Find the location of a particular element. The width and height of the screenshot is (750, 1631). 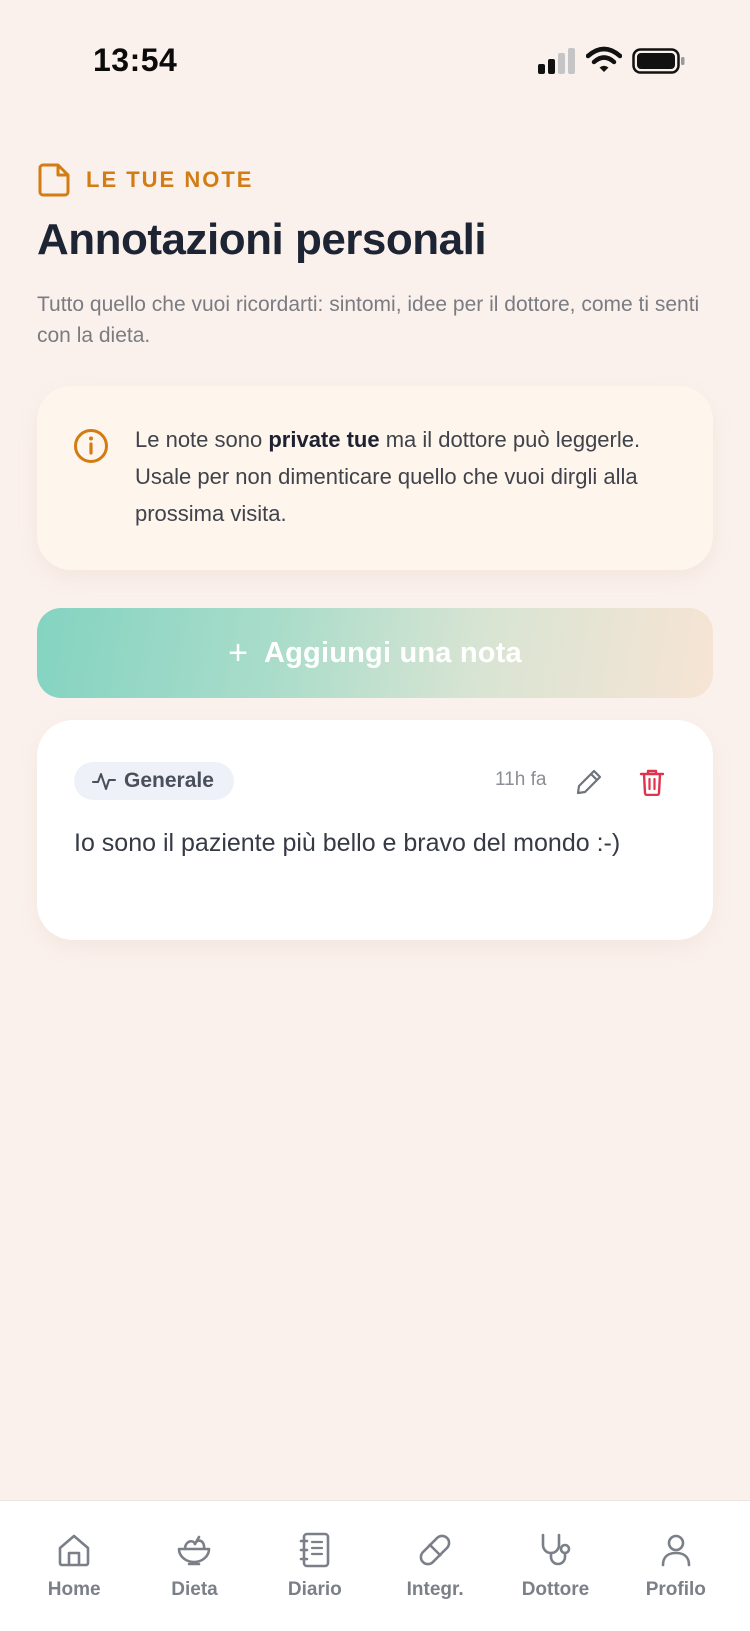

status-bar: 13:54 is located at coordinates (375, 55).